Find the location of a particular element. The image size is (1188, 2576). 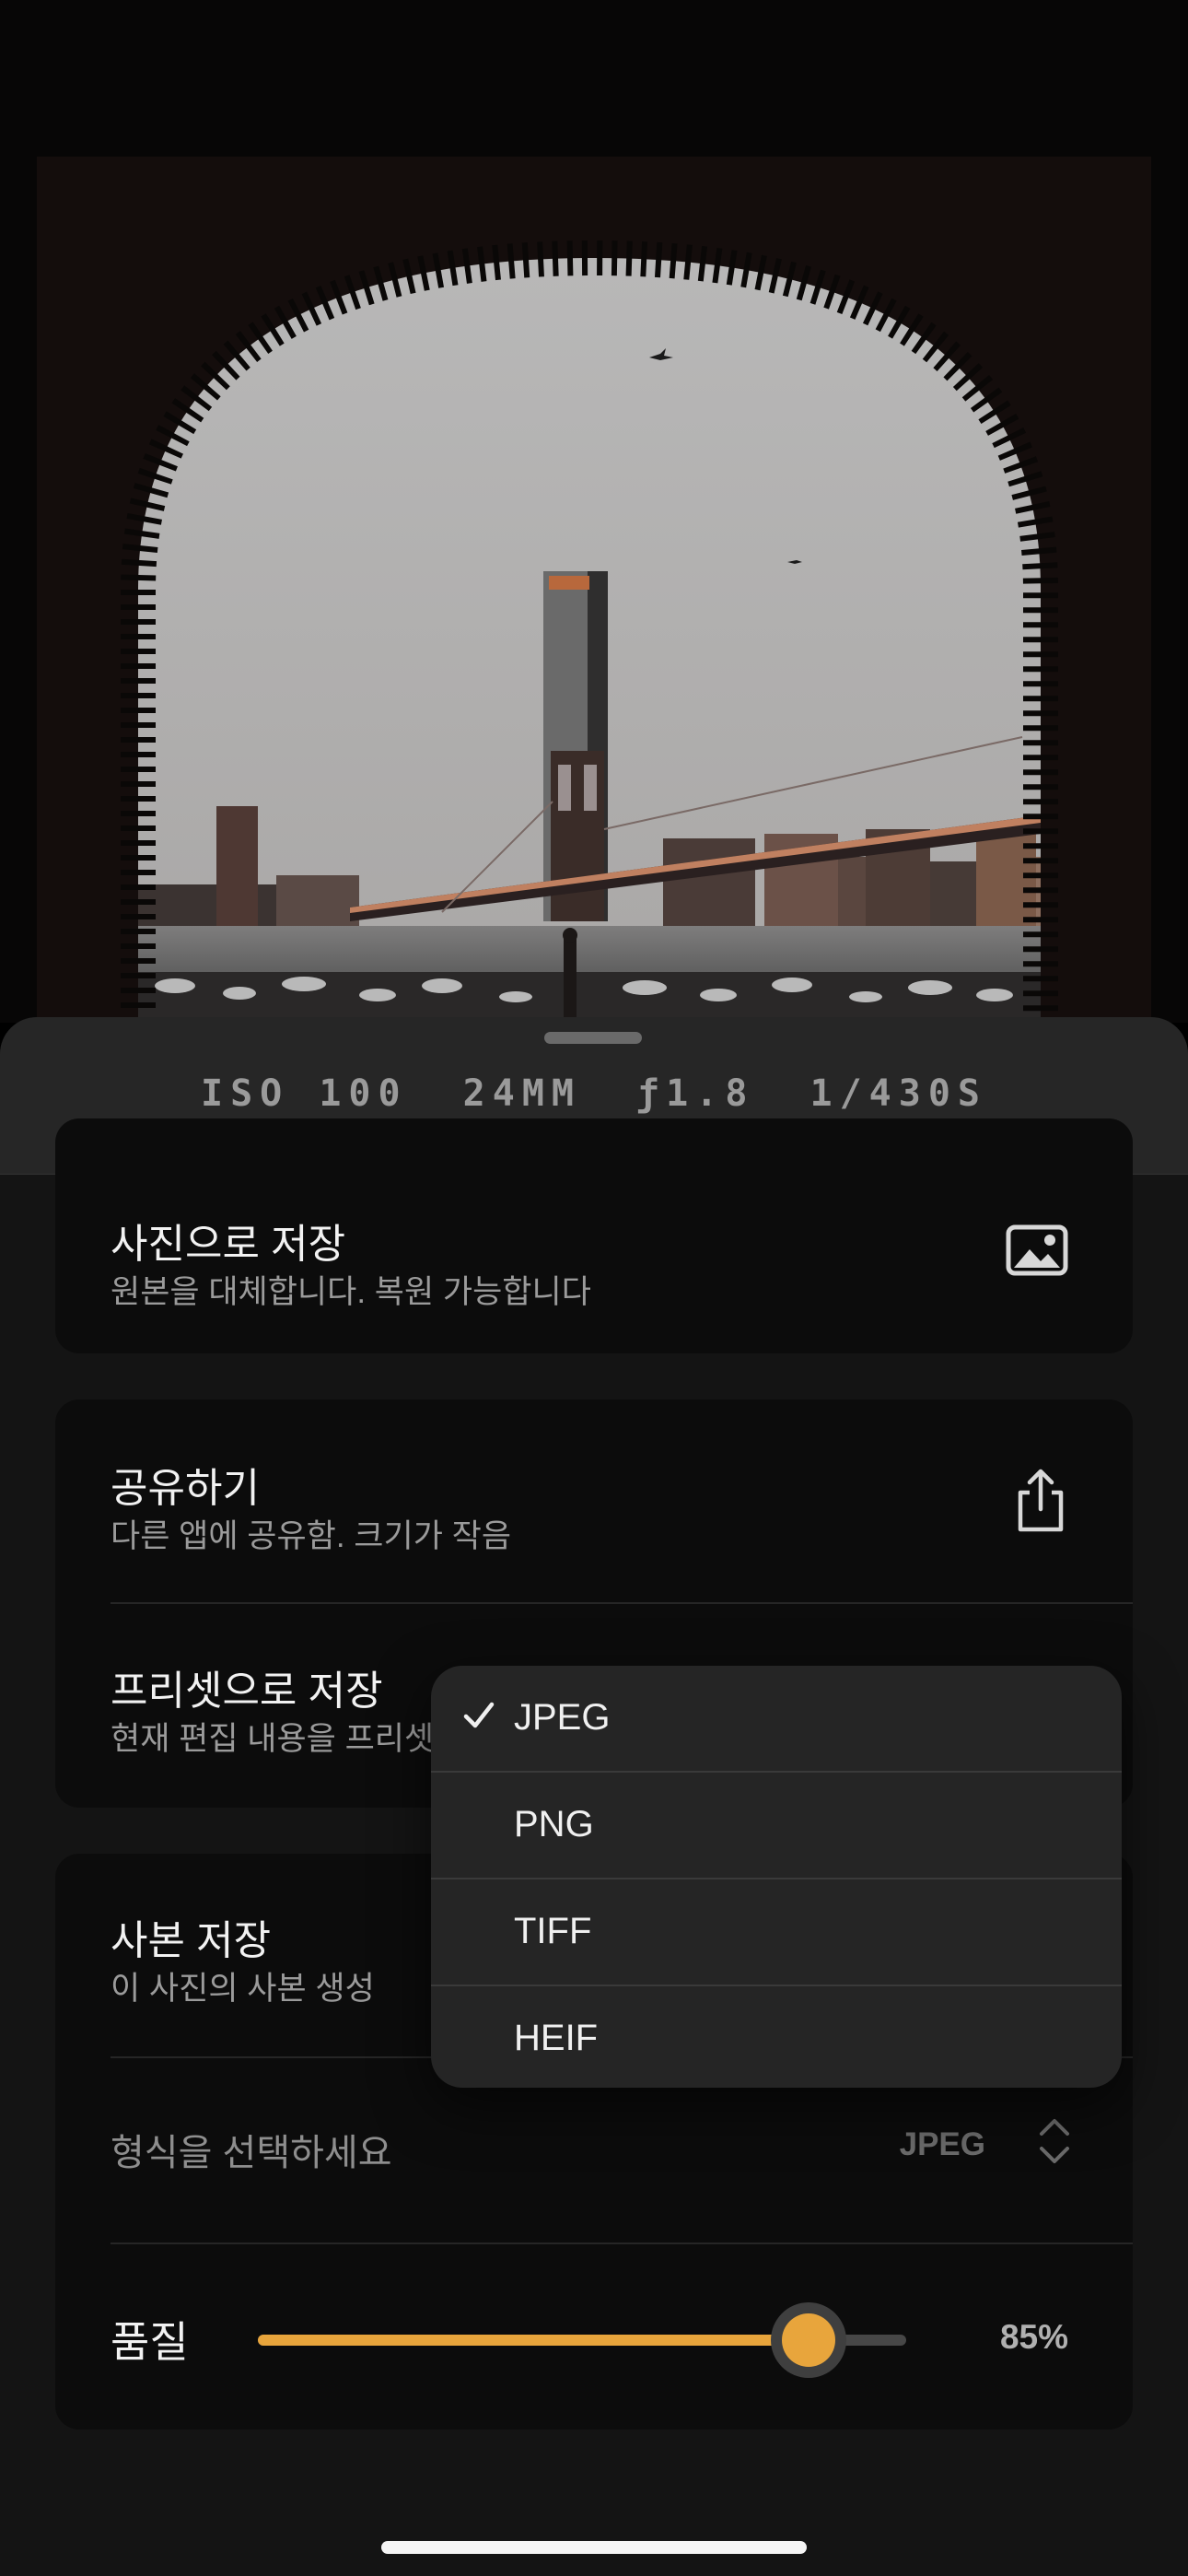

format-option-label: TIFF is located at coordinates (553, 1931).